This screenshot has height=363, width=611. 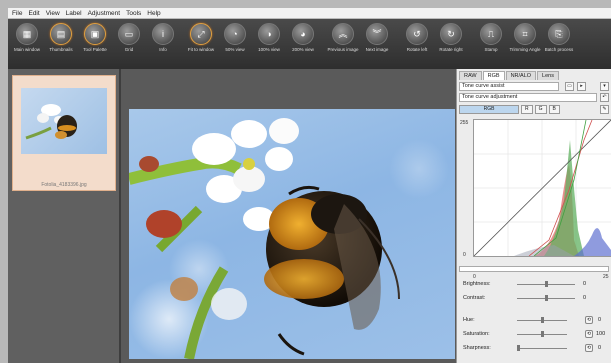 What do you see at coordinates (600, 348) in the screenshot?
I see `sharpness-value: 0` at bounding box center [600, 348].